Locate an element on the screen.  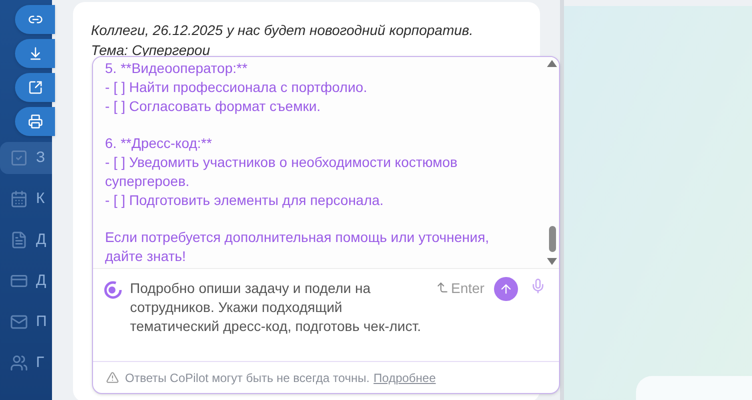
document-icon is located at coordinates (19, 240).